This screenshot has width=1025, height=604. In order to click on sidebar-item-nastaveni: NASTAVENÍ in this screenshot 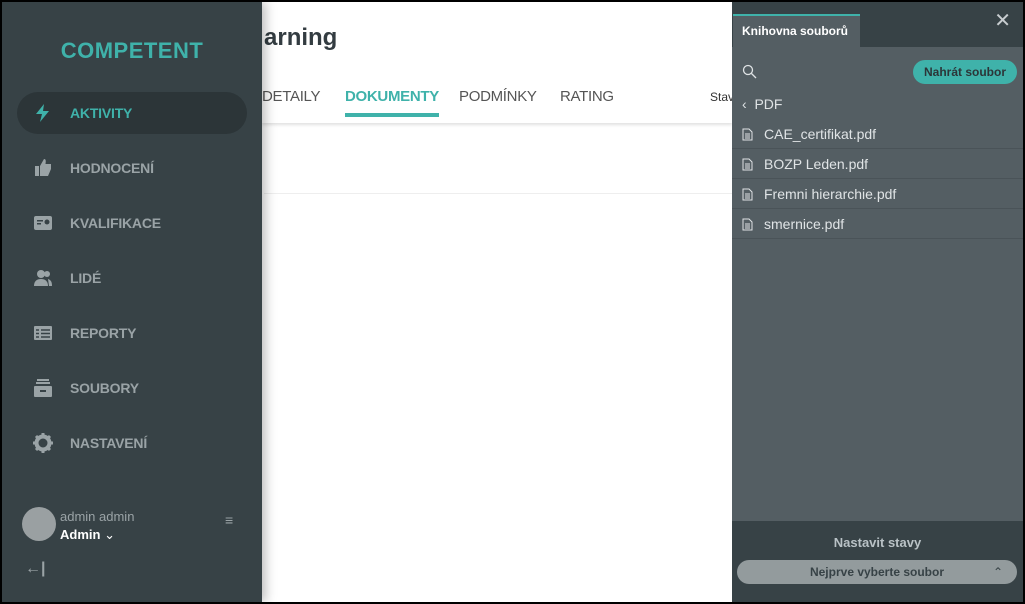, I will do `click(132, 443)`.